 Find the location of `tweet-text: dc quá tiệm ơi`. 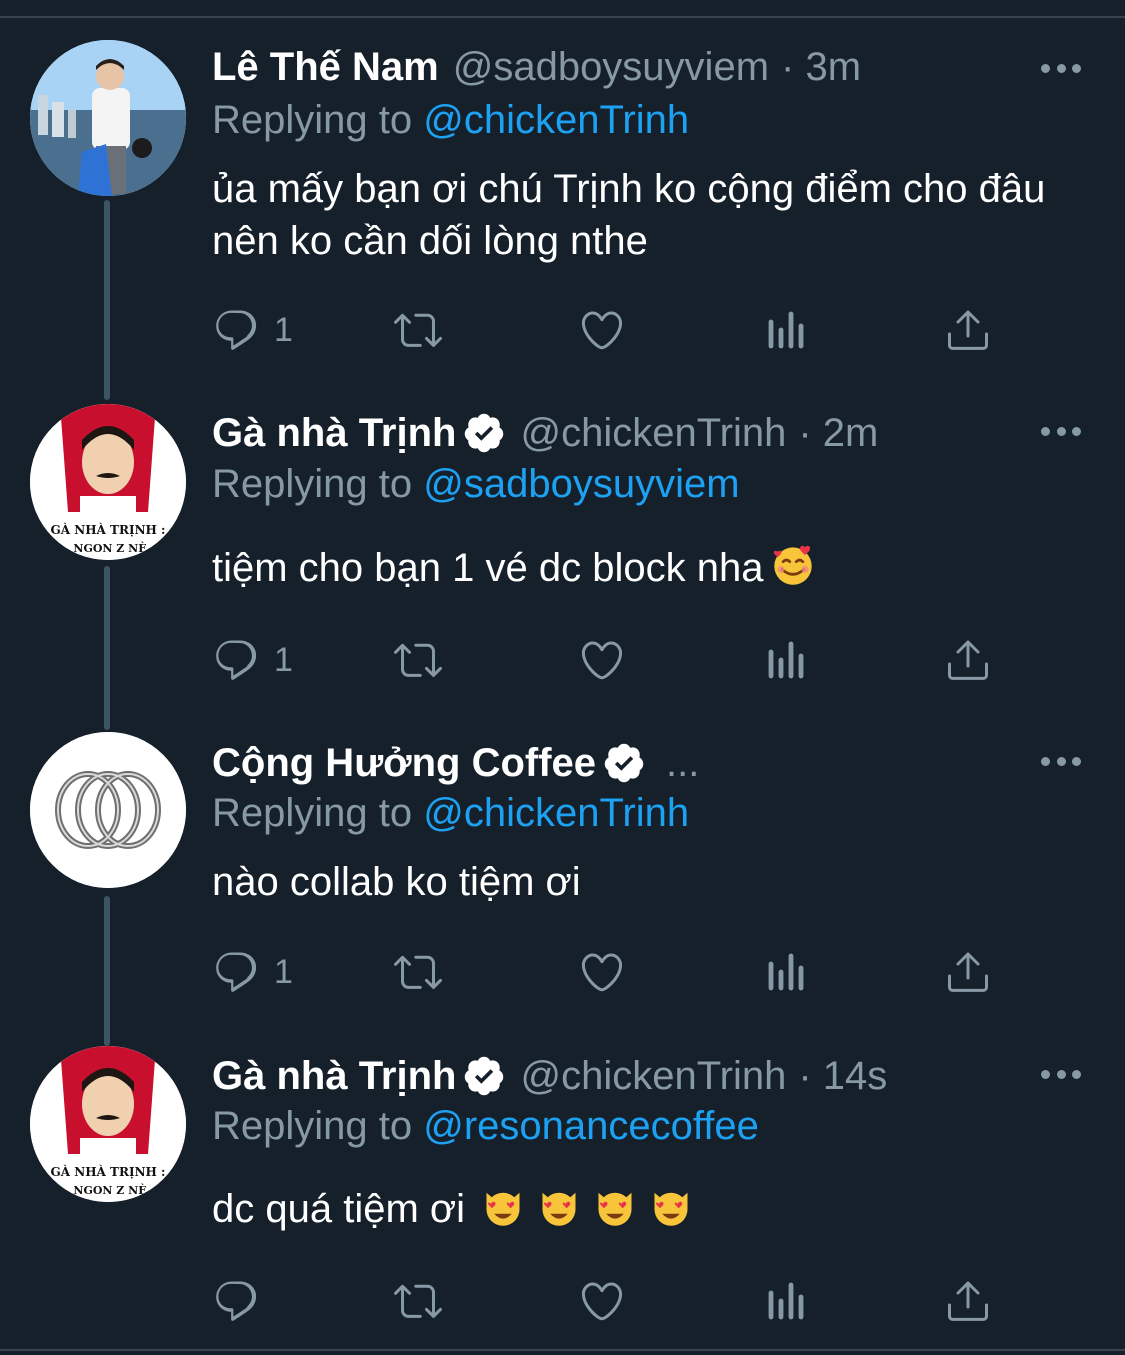

tweet-text: dc quá tiệm ơi is located at coordinates (642, 1209).